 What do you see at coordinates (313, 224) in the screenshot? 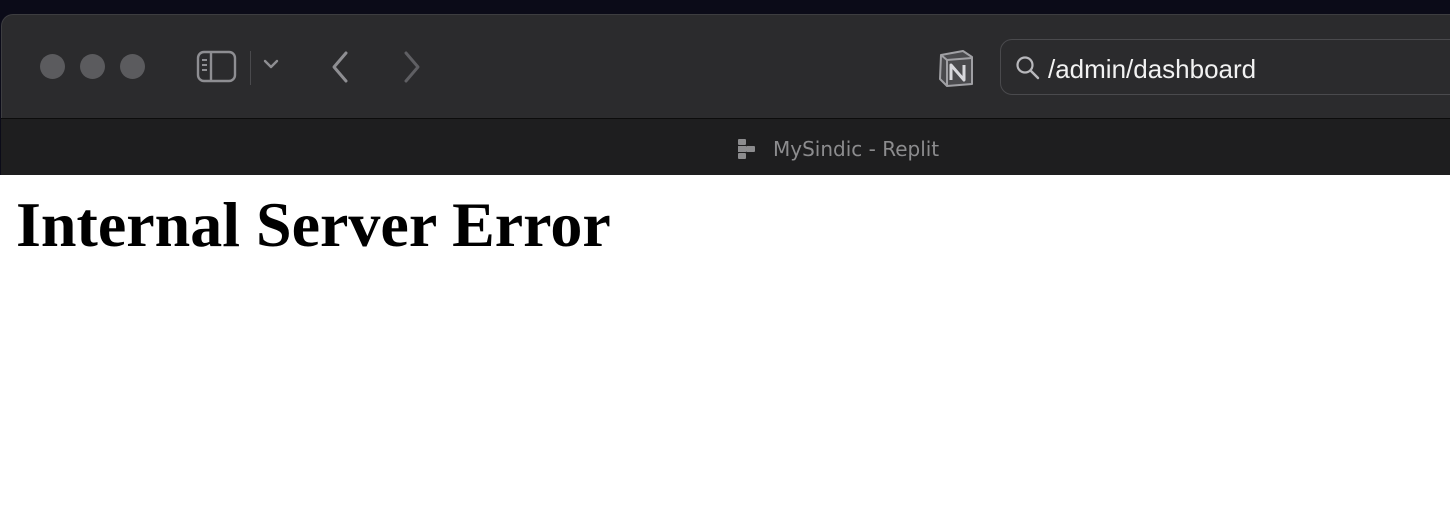
I see `error-heading: Internal Server Error` at bounding box center [313, 224].